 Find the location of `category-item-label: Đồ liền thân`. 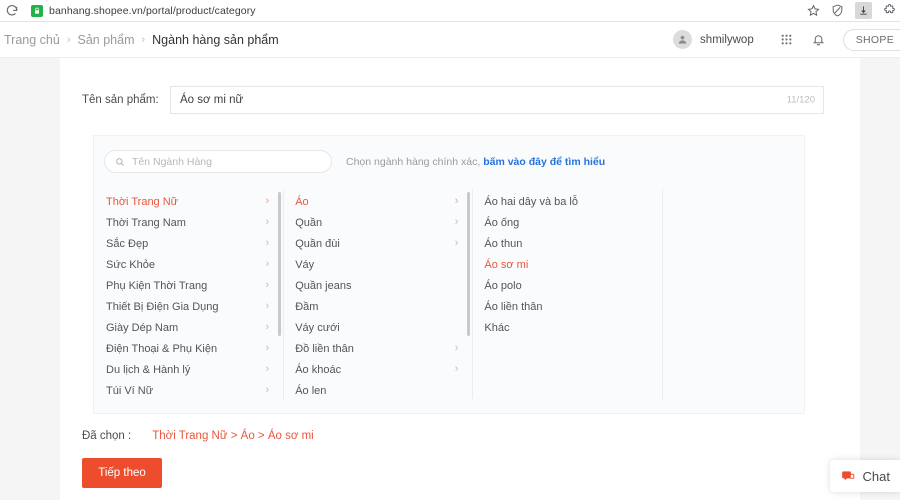

category-item-label: Đồ liền thân is located at coordinates (324, 348).